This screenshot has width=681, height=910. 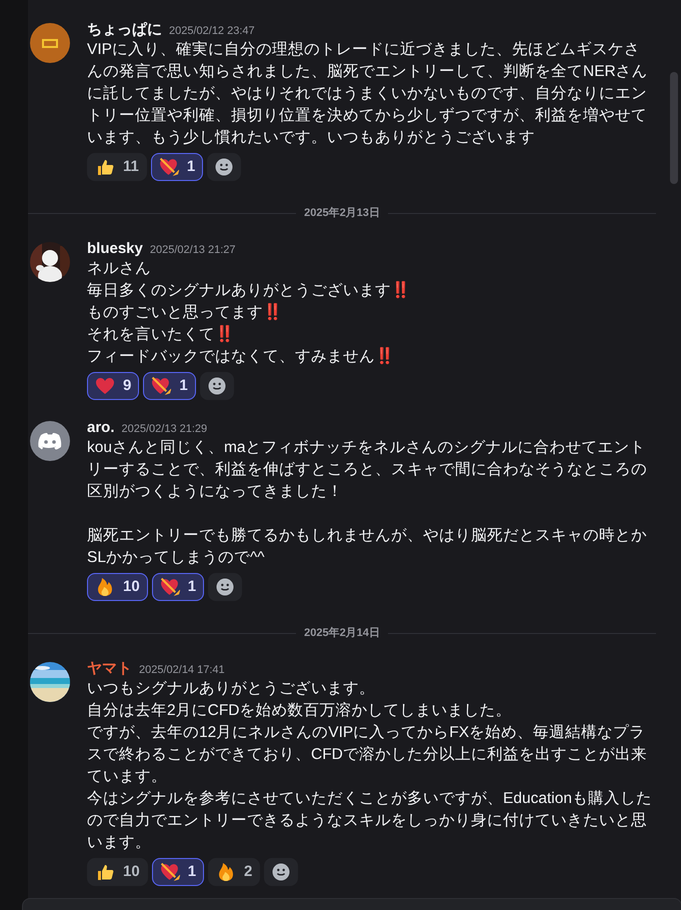 What do you see at coordinates (249, 290) in the screenshot?
I see `message-text: 毎日多くのシグナルありがとうございます‼` at bounding box center [249, 290].